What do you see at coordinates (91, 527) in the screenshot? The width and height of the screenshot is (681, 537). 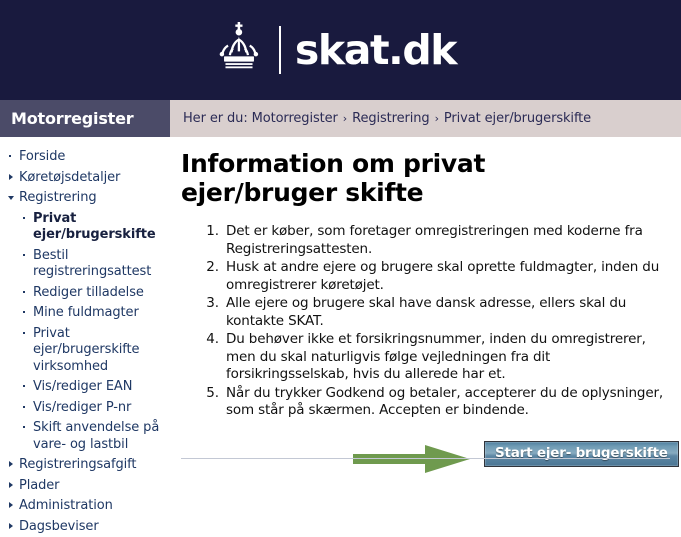 I see `sidebar-item-label: Dagsbeviser` at bounding box center [91, 527].